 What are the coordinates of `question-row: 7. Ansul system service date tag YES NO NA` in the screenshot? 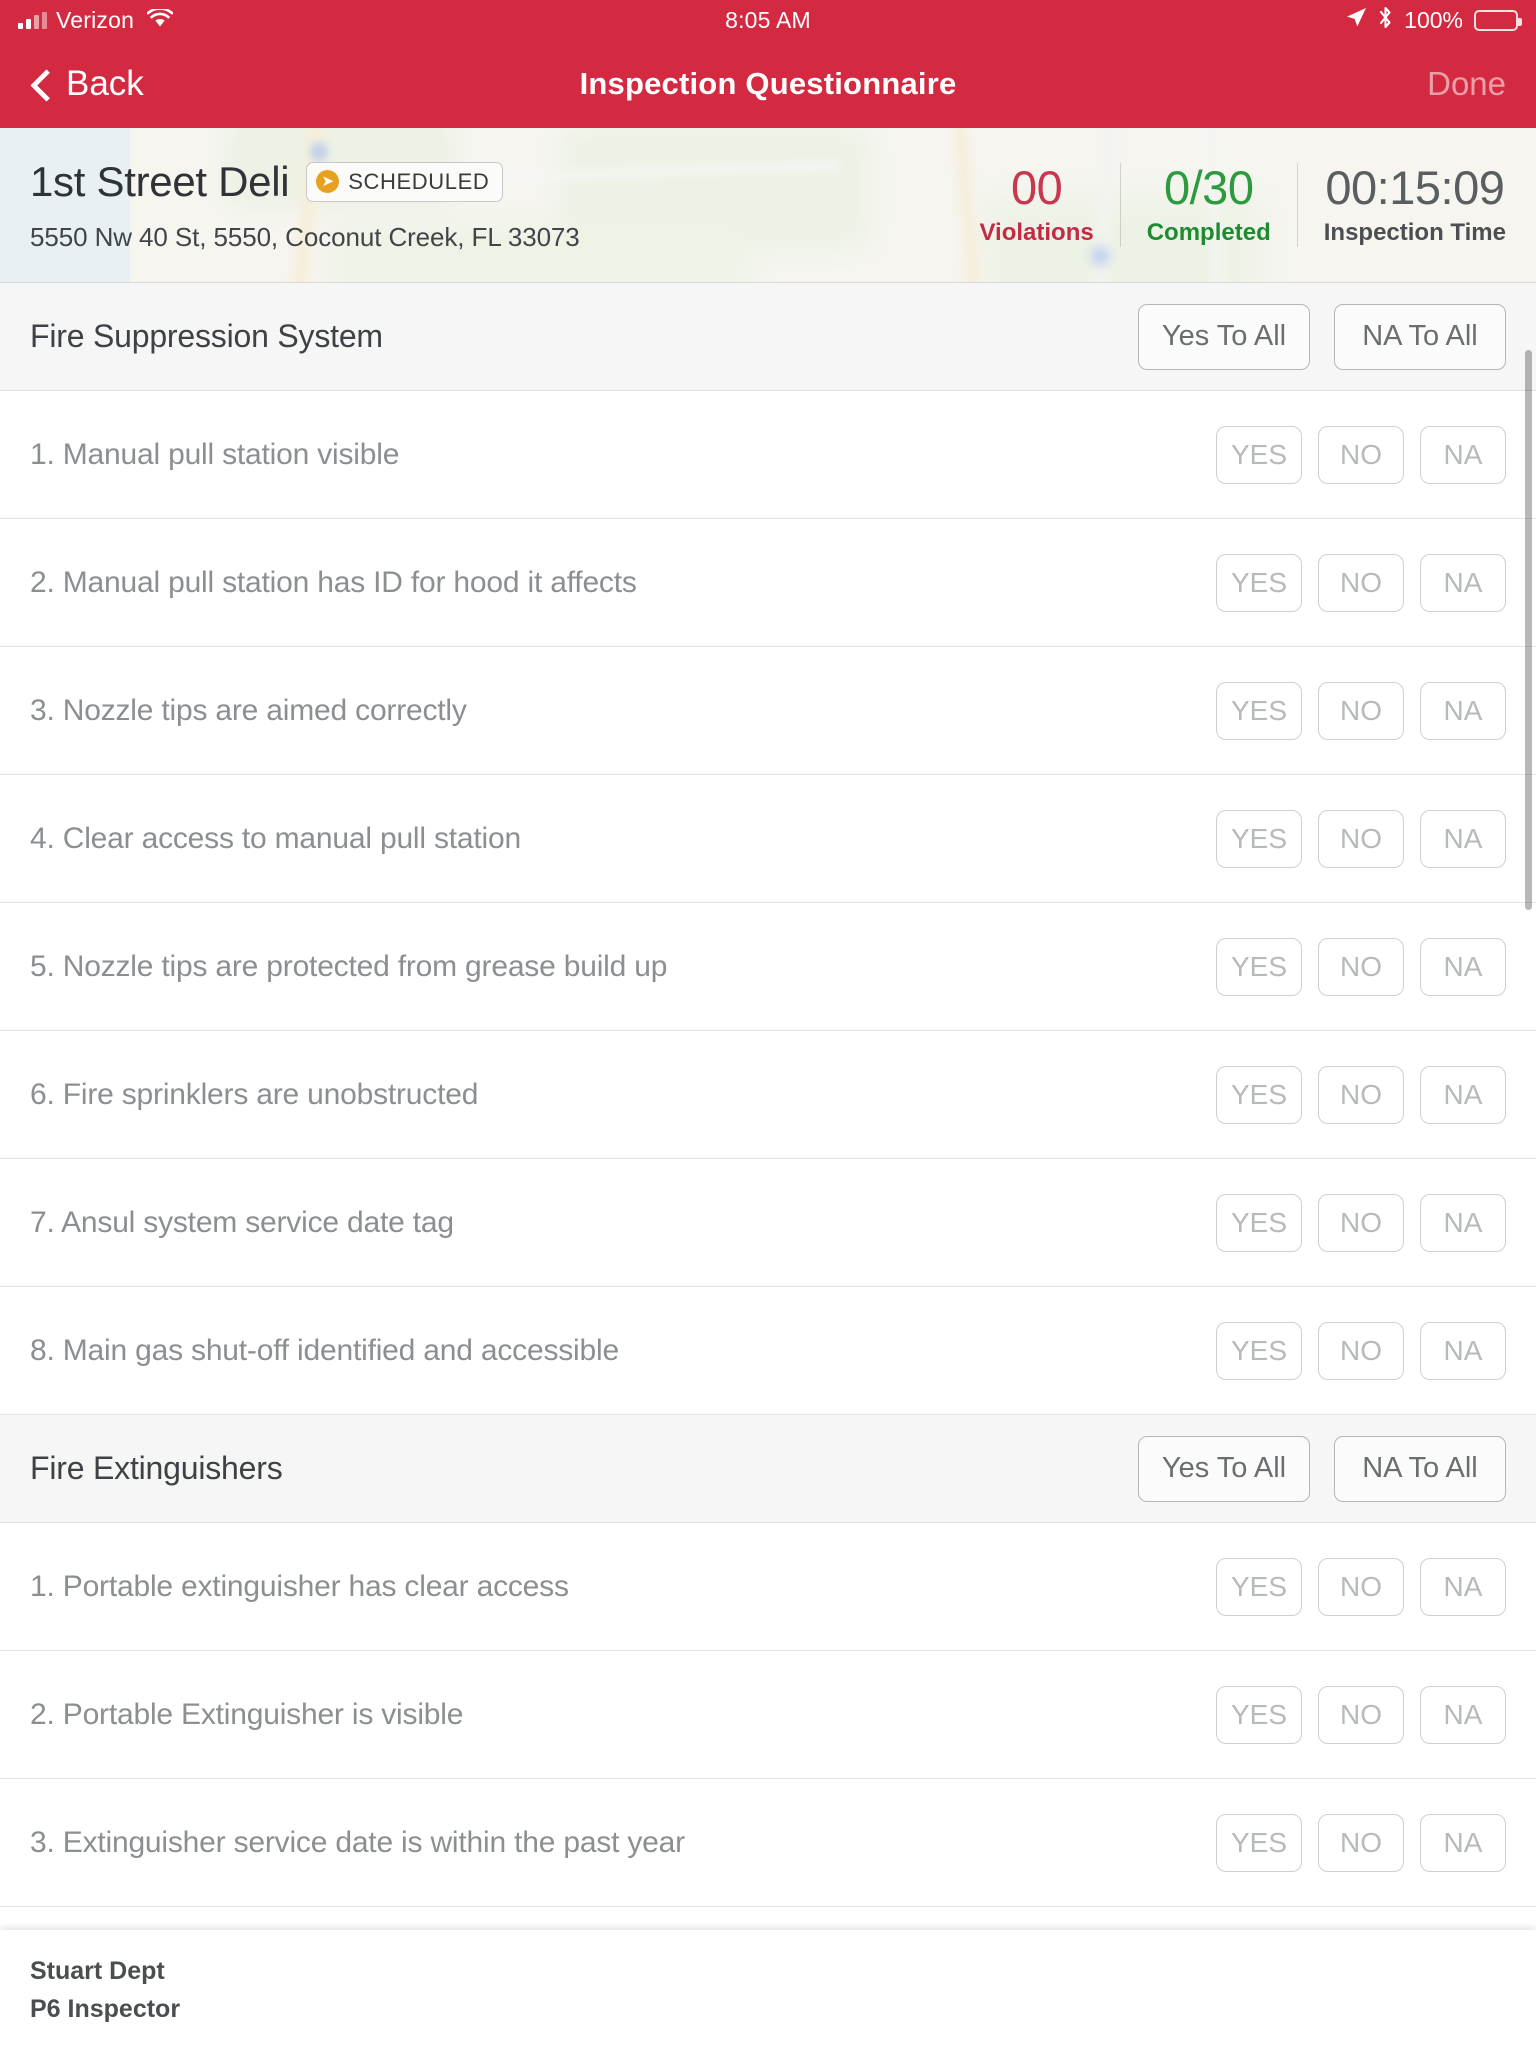 It's located at (768, 1223).